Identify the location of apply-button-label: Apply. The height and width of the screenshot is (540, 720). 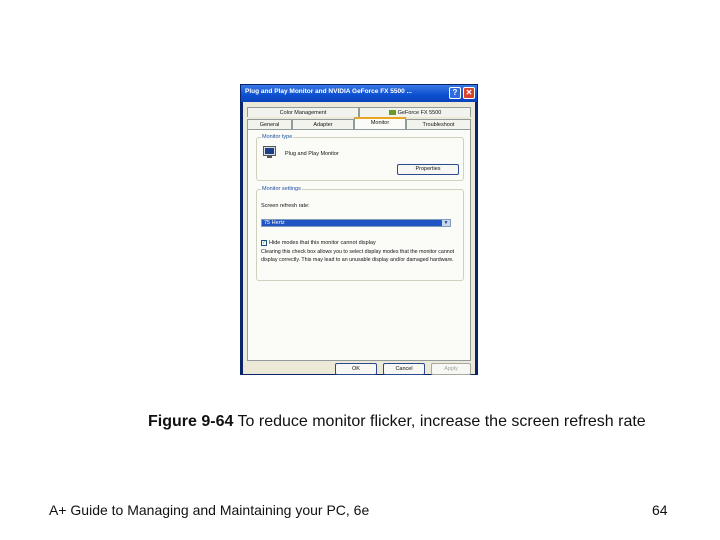
(451, 369).